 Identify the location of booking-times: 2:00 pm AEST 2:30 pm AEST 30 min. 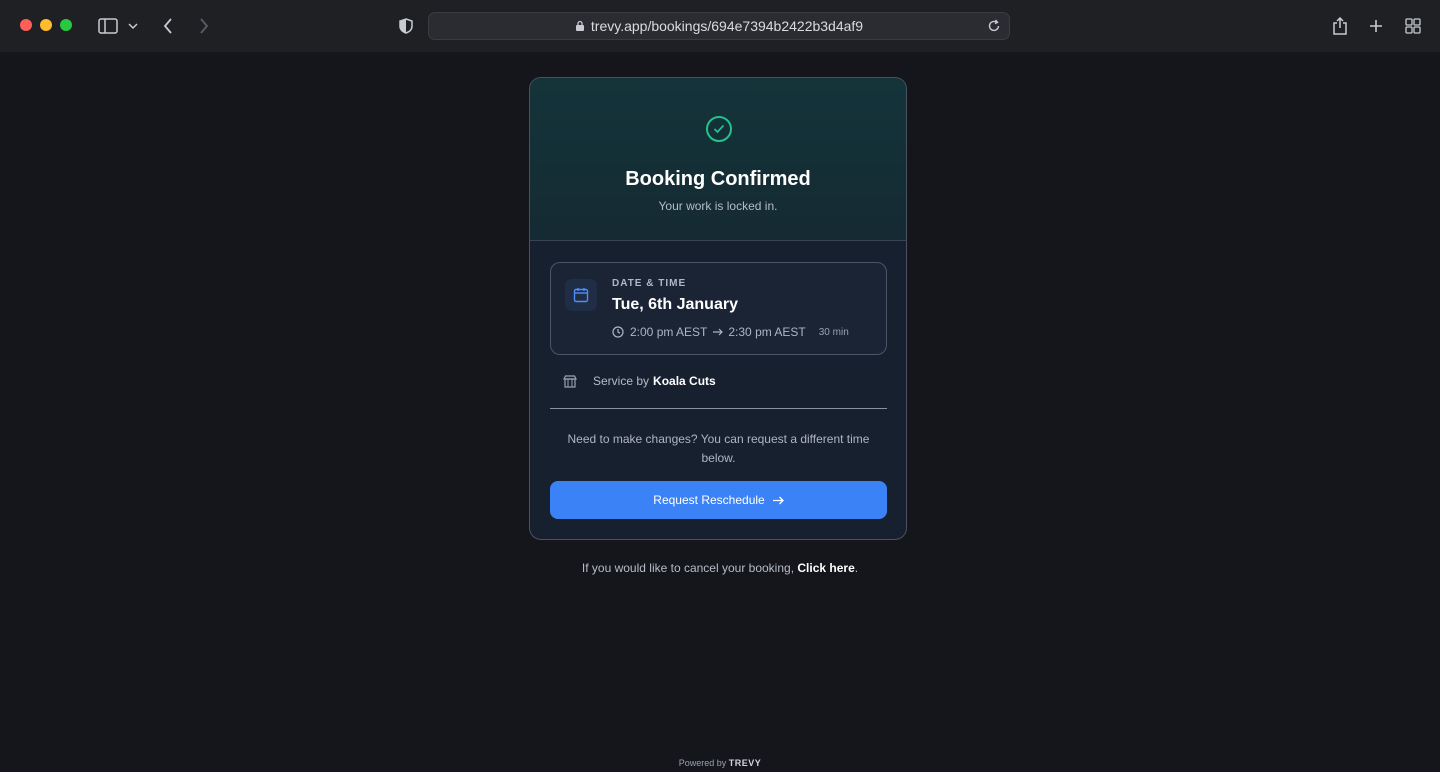
(730, 332).